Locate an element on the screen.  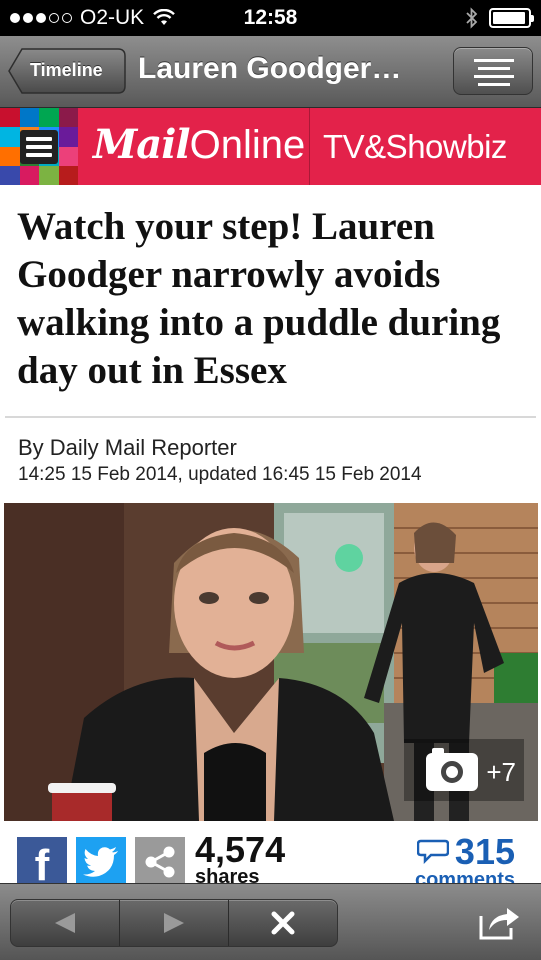
share-count: 4,574 is located at coordinates (240, 849).